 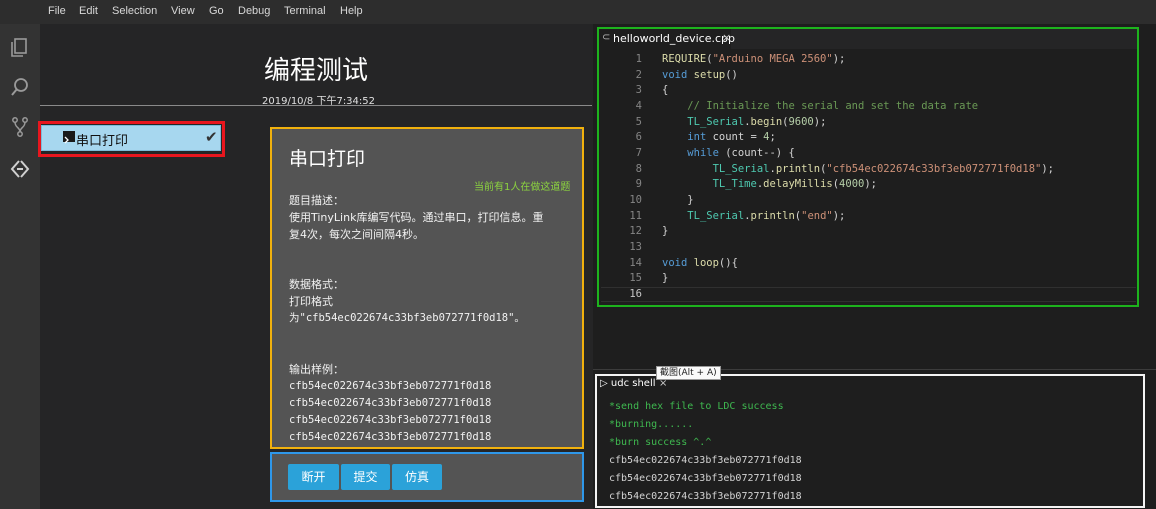 I want to click on lesson-highlight, so click(x=131, y=139).